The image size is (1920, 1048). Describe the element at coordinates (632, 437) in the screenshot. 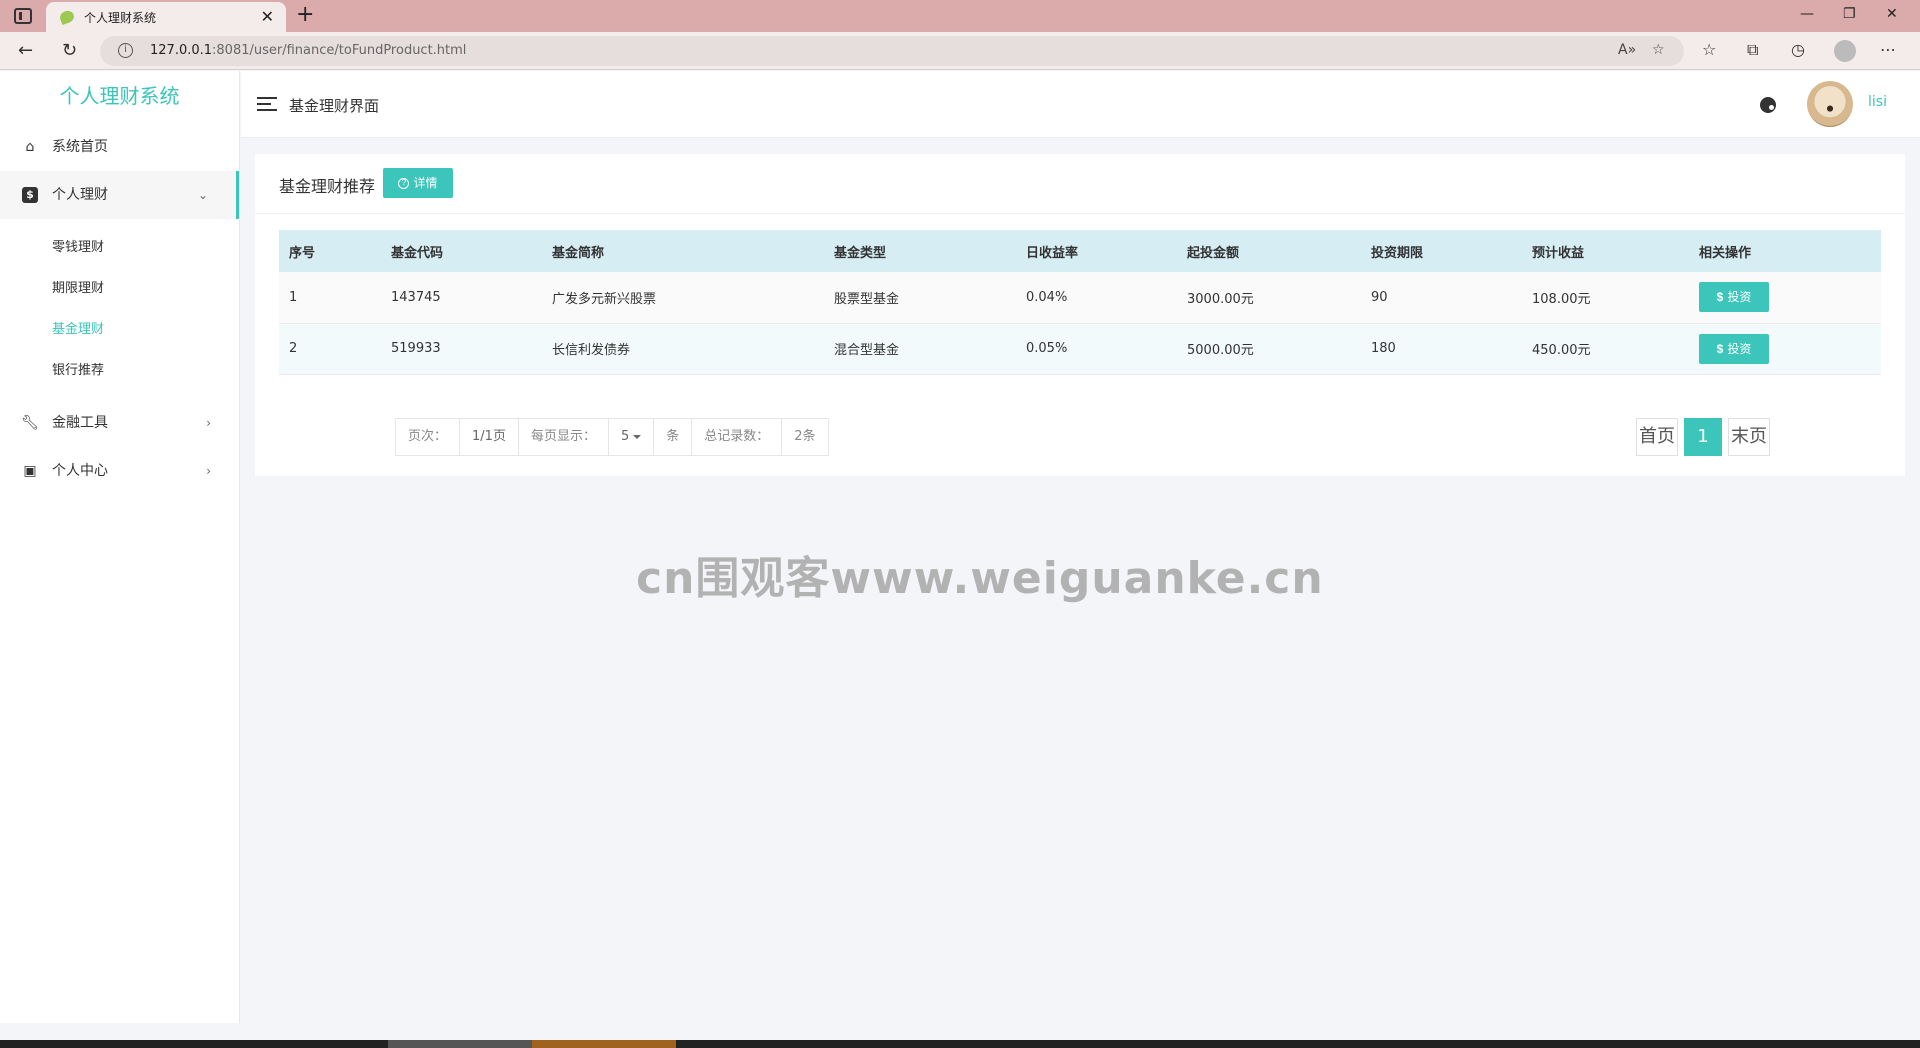

I see `per-page-select: 5` at that location.